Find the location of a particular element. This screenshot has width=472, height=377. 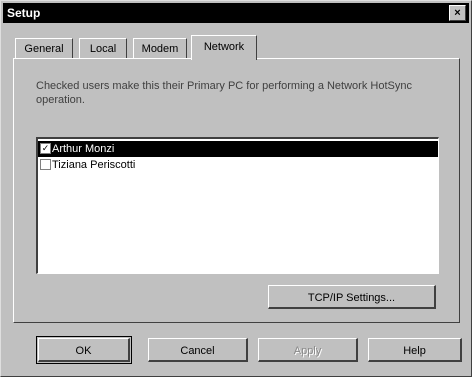

tab-modem: Modem is located at coordinates (160, 48).